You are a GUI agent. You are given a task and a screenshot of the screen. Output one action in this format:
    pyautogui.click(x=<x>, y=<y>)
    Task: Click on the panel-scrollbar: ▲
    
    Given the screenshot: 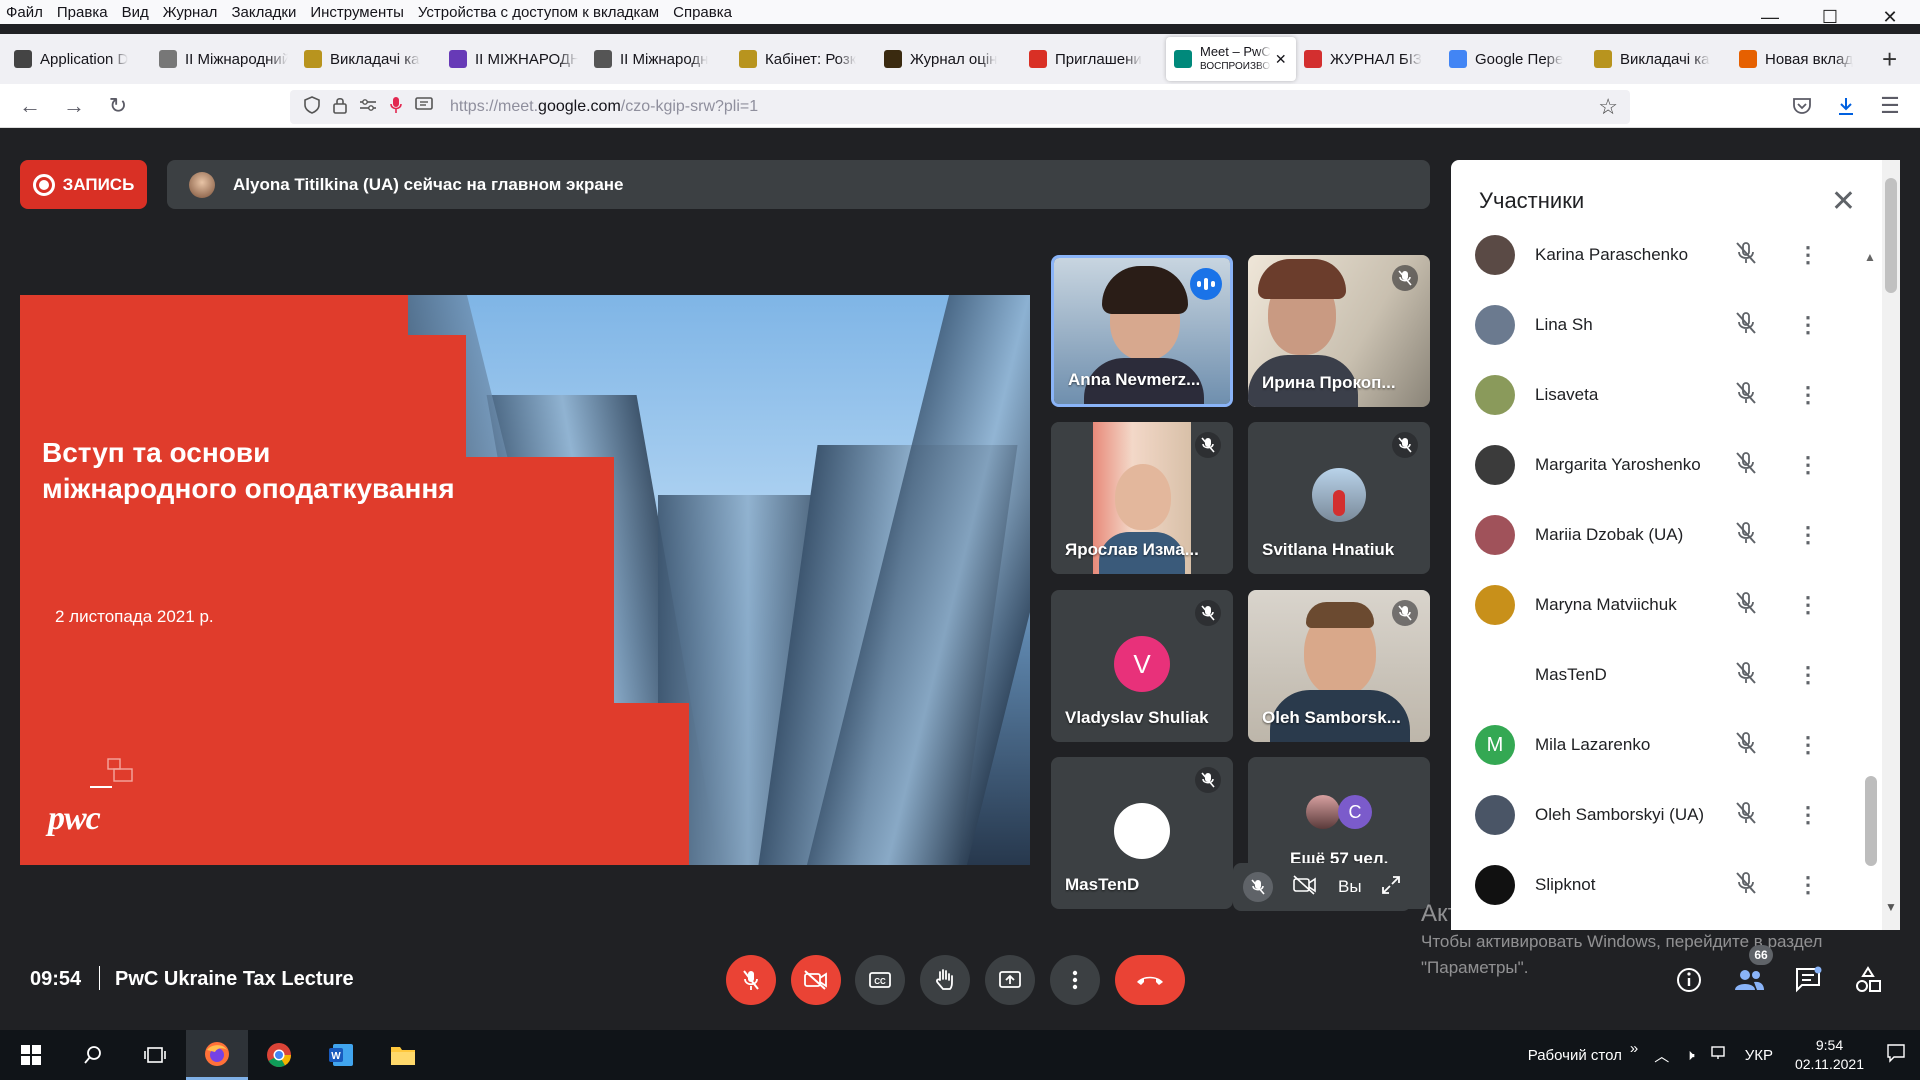 What is the action you would take?
    pyautogui.click(x=1871, y=583)
    